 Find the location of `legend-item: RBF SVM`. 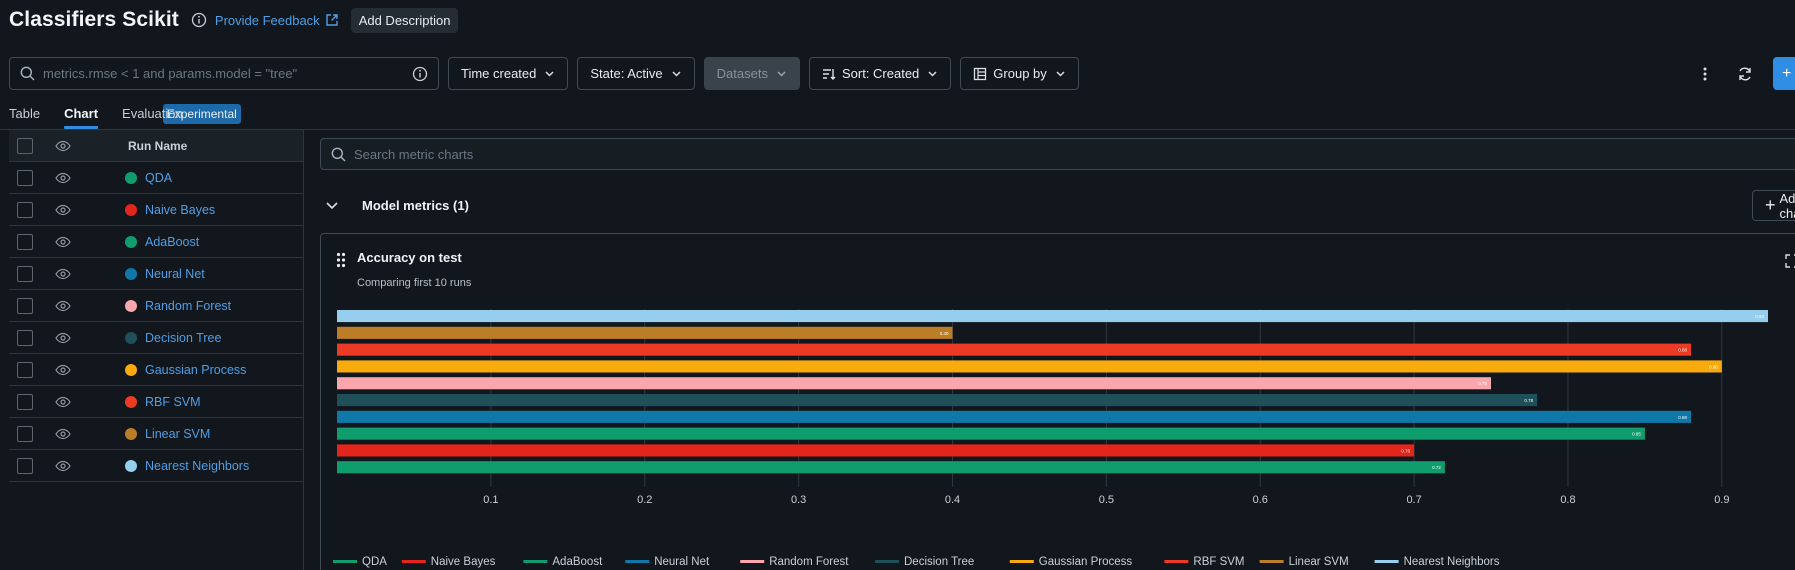

legend-item: RBF SVM is located at coordinates (1204, 562).